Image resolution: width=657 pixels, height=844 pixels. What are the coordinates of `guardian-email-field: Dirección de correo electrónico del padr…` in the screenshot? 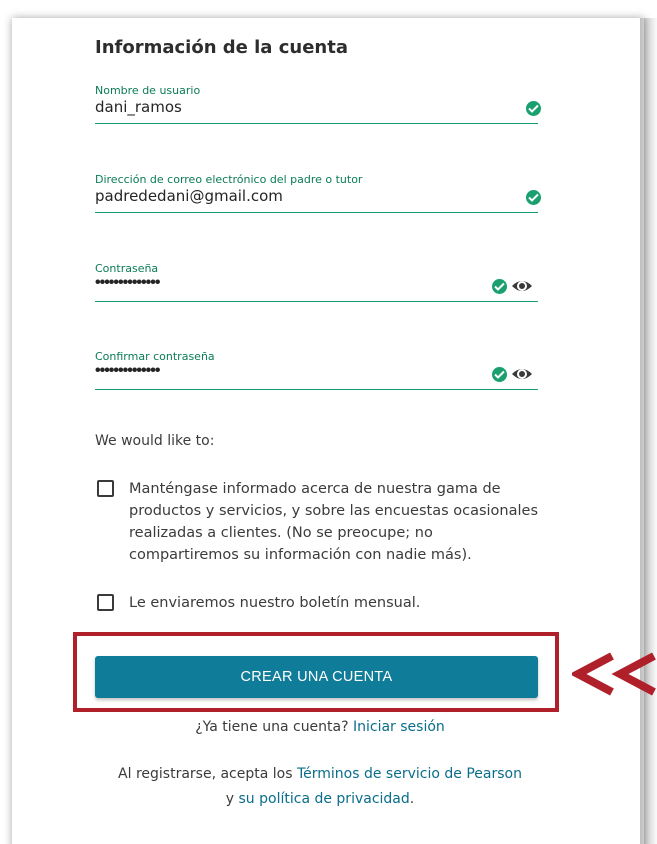 It's located at (318, 193).